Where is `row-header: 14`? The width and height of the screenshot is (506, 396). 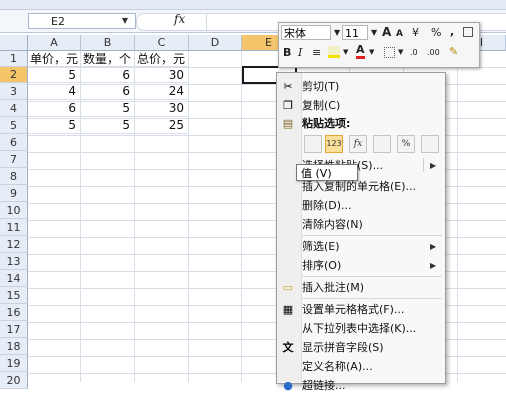 row-header: 14 is located at coordinates (14, 278).